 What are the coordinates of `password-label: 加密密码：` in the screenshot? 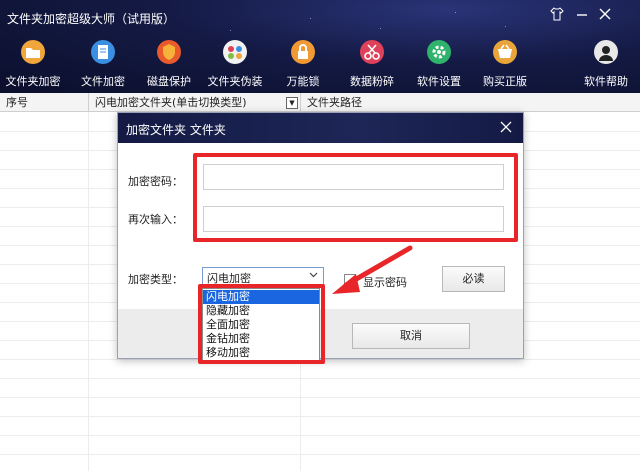 It's located at (155, 181).